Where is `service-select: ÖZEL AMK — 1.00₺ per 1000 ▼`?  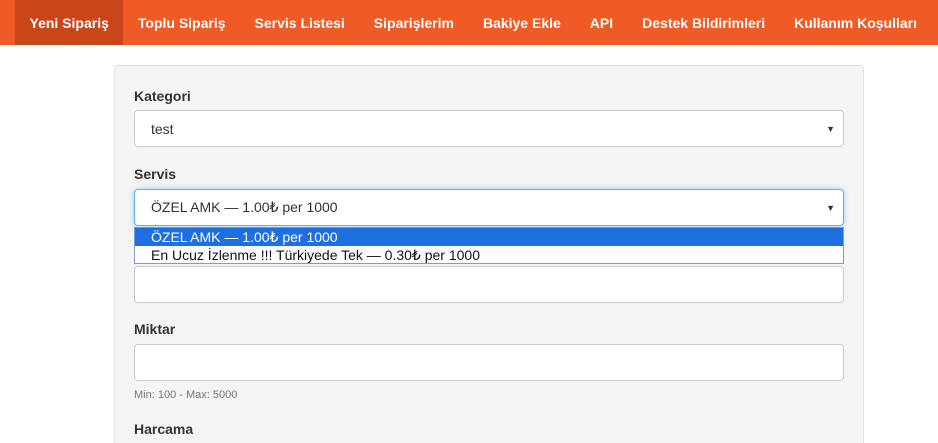
service-select: ÖZEL AMK — 1.00₺ per 1000 ▼ is located at coordinates (489, 207).